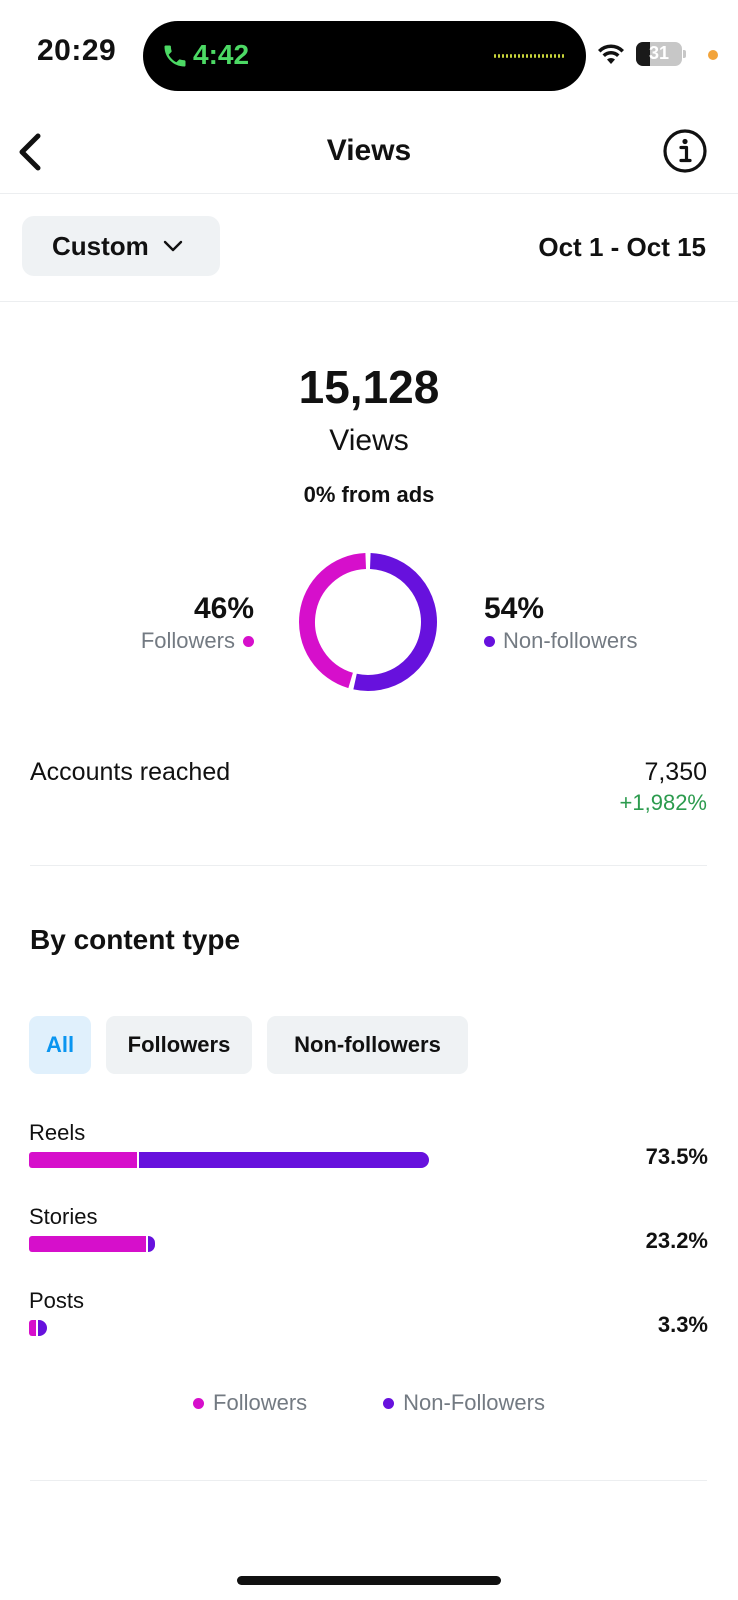 The height and width of the screenshot is (1600, 738). I want to click on legend-non-followers-label: Non-Followers, so click(474, 1402).